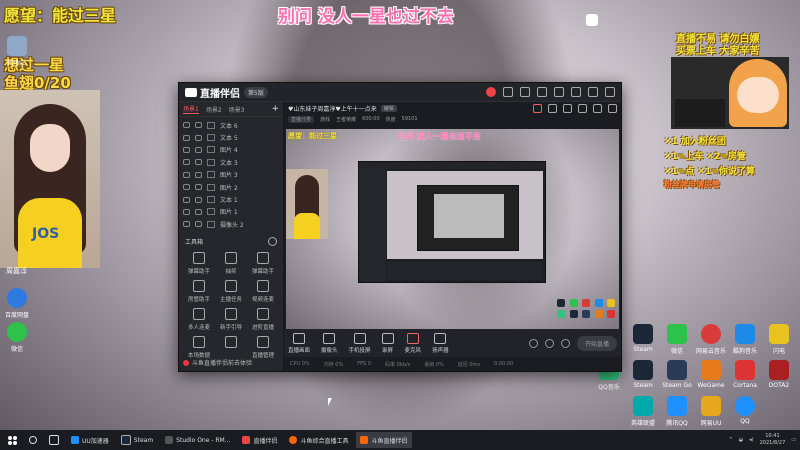 The width and height of the screenshot is (800, 450). What do you see at coordinates (533, 343) in the screenshot?
I see `record-dot-icon` at bounding box center [533, 343].